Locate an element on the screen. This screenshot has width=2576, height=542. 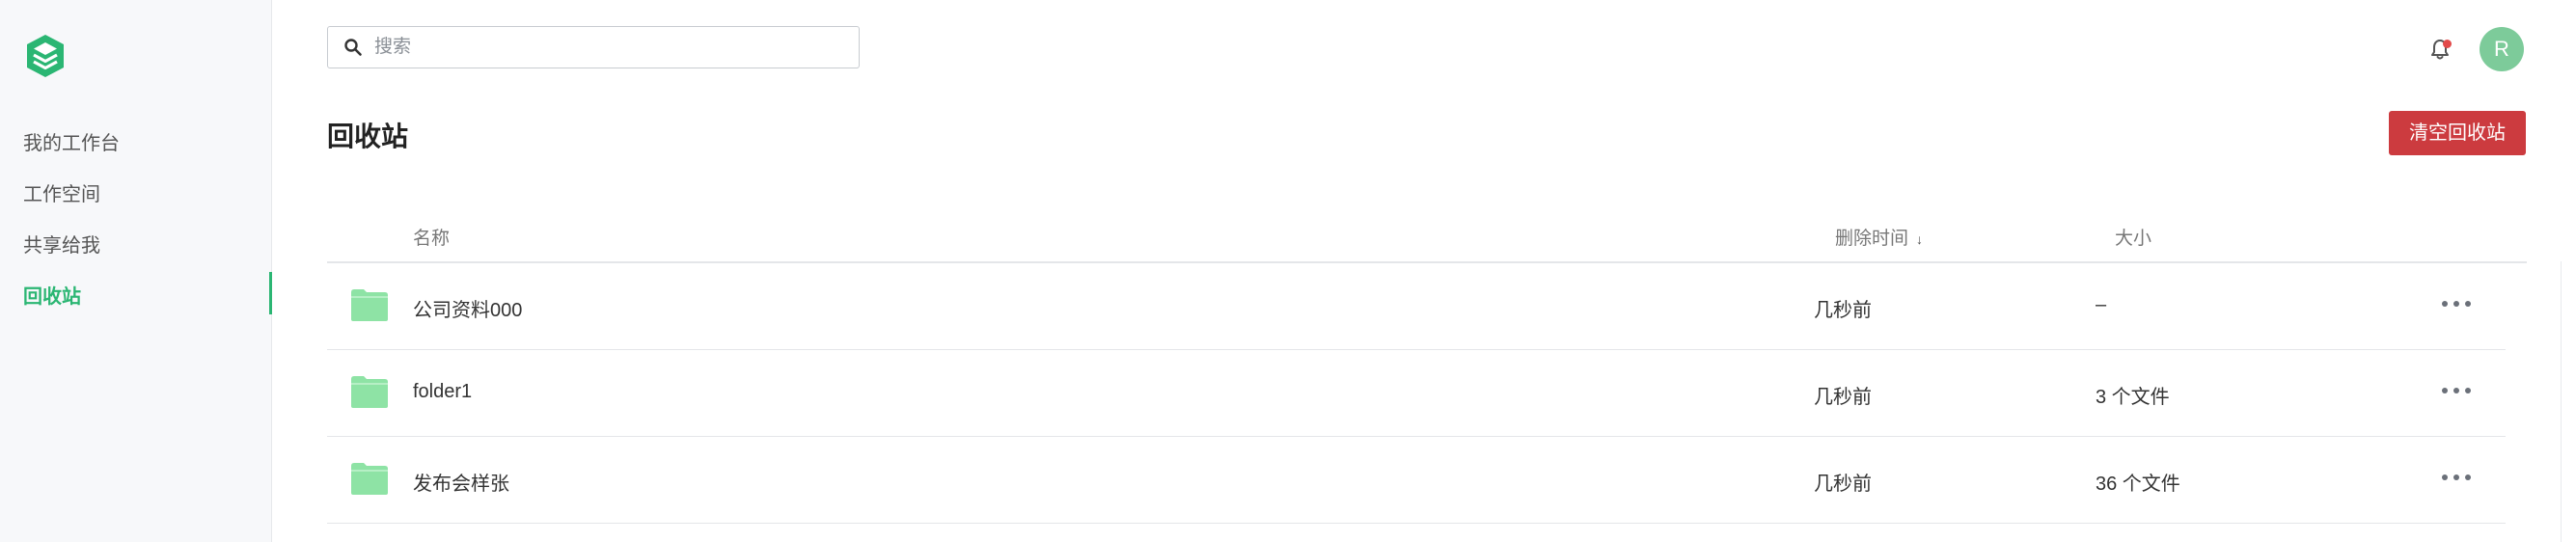
row-name: 发布会样张 is located at coordinates (461, 484).